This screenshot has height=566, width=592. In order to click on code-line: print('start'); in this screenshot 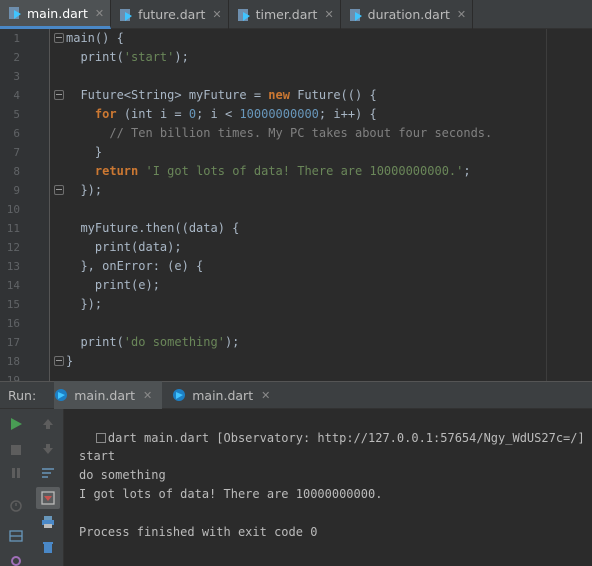, I will do `click(127, 57)`.